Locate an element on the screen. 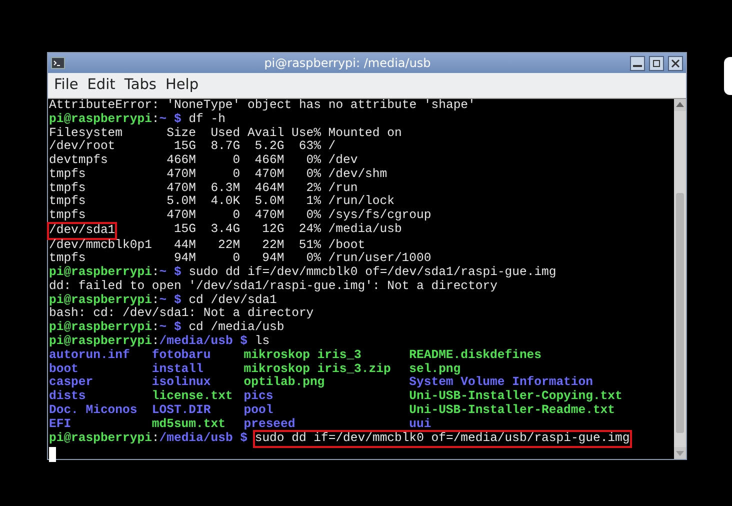  table-cell: 12G is located at coordinates (273, 229).